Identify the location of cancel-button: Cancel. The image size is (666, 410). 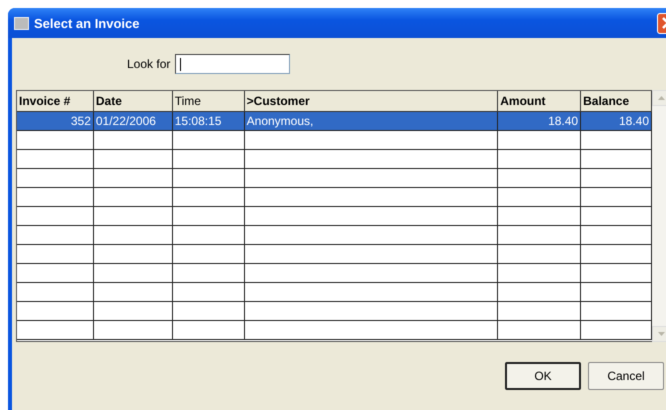
(626, 376).